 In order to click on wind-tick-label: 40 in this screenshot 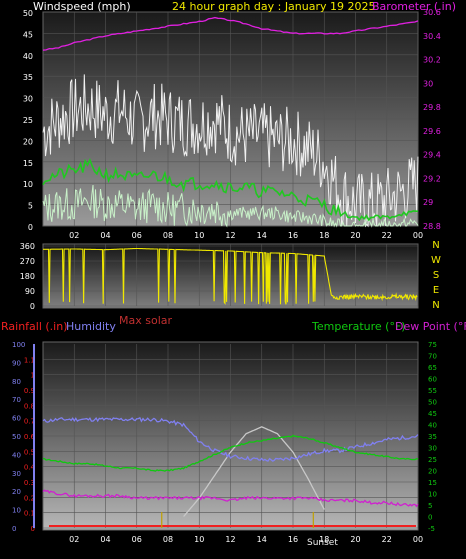, I will do `click(28, 56)`.